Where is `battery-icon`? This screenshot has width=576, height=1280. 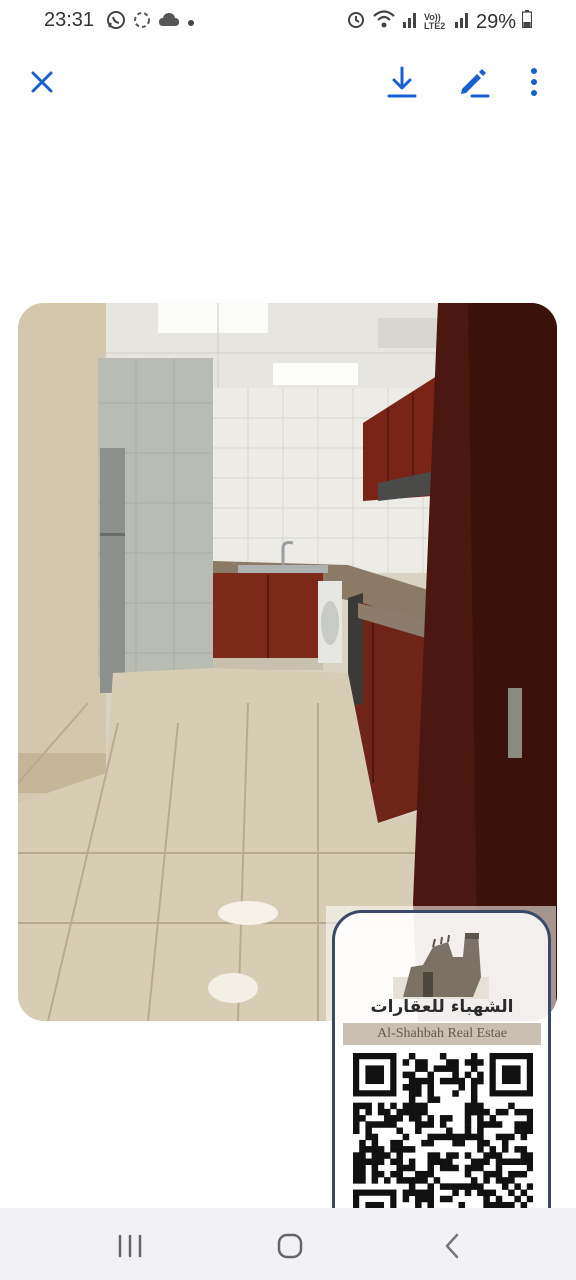 battery-icon is located at coordinates (527, 22).